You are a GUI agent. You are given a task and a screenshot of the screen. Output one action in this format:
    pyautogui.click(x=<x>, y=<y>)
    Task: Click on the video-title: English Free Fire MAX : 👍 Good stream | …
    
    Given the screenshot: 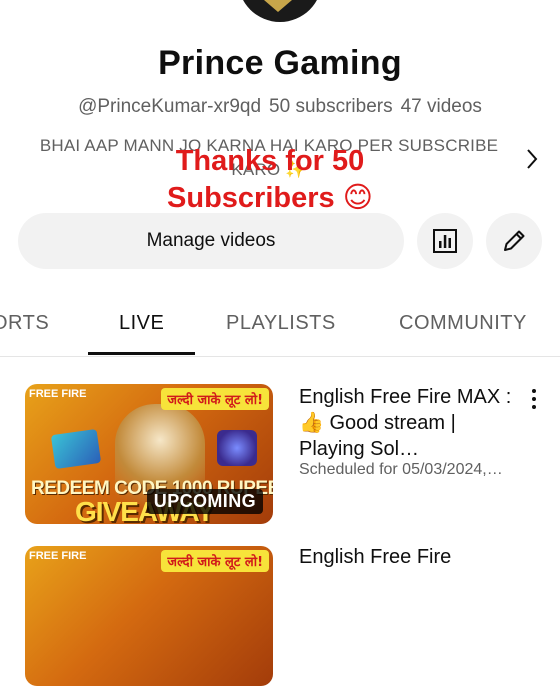 What is the action you would take?
    pyautogui.click(x=406, y=423)
    